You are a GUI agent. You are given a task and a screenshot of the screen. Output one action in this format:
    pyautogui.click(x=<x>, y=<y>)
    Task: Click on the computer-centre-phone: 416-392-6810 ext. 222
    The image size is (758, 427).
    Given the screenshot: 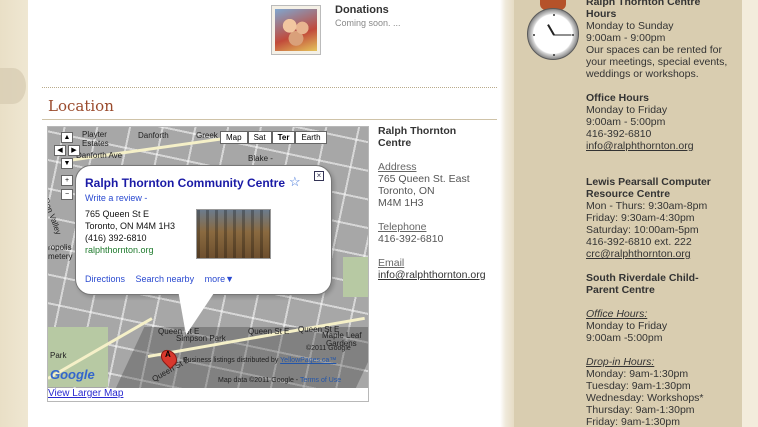 What is the action you would take?
    pyautogui.click(x=639, y=242)
    